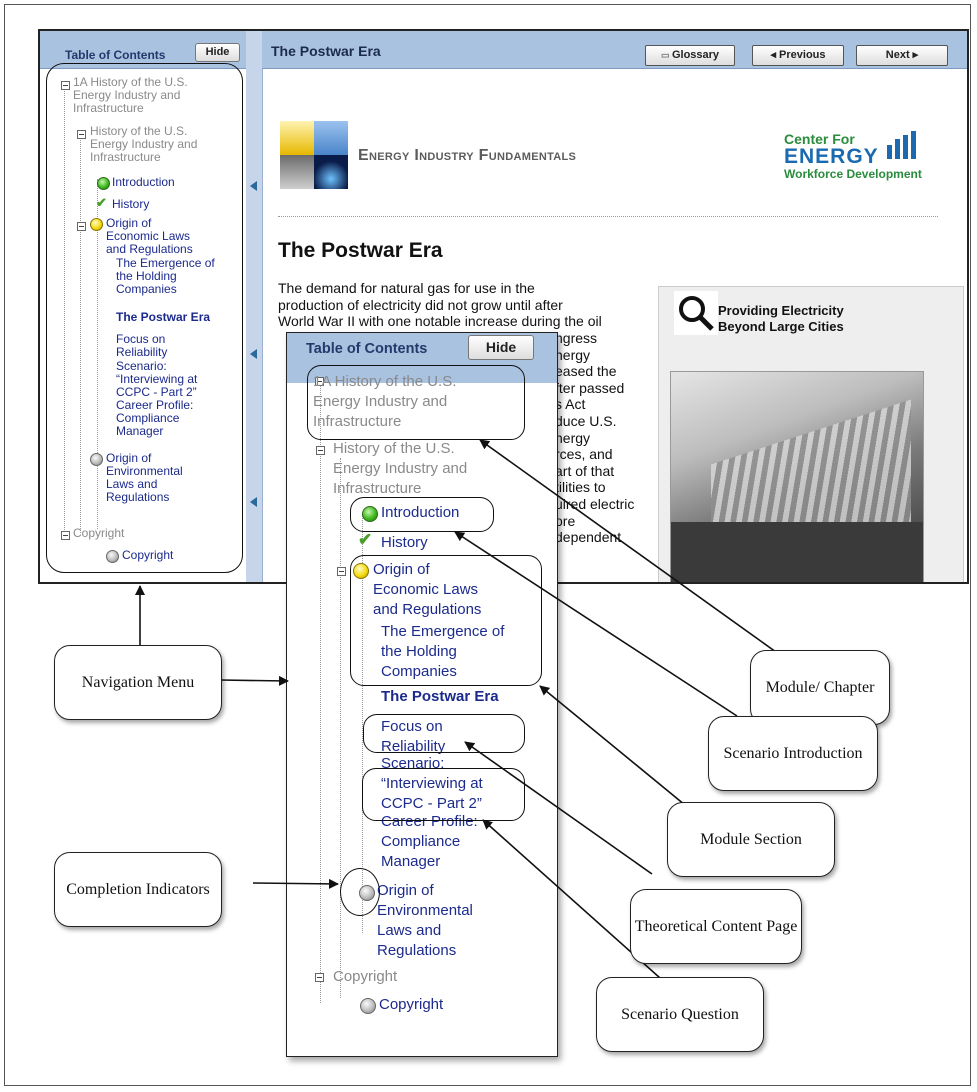  Describe the element at coordinates (612, 745) in the screenshot. I see `arrow-module-section` at that location.